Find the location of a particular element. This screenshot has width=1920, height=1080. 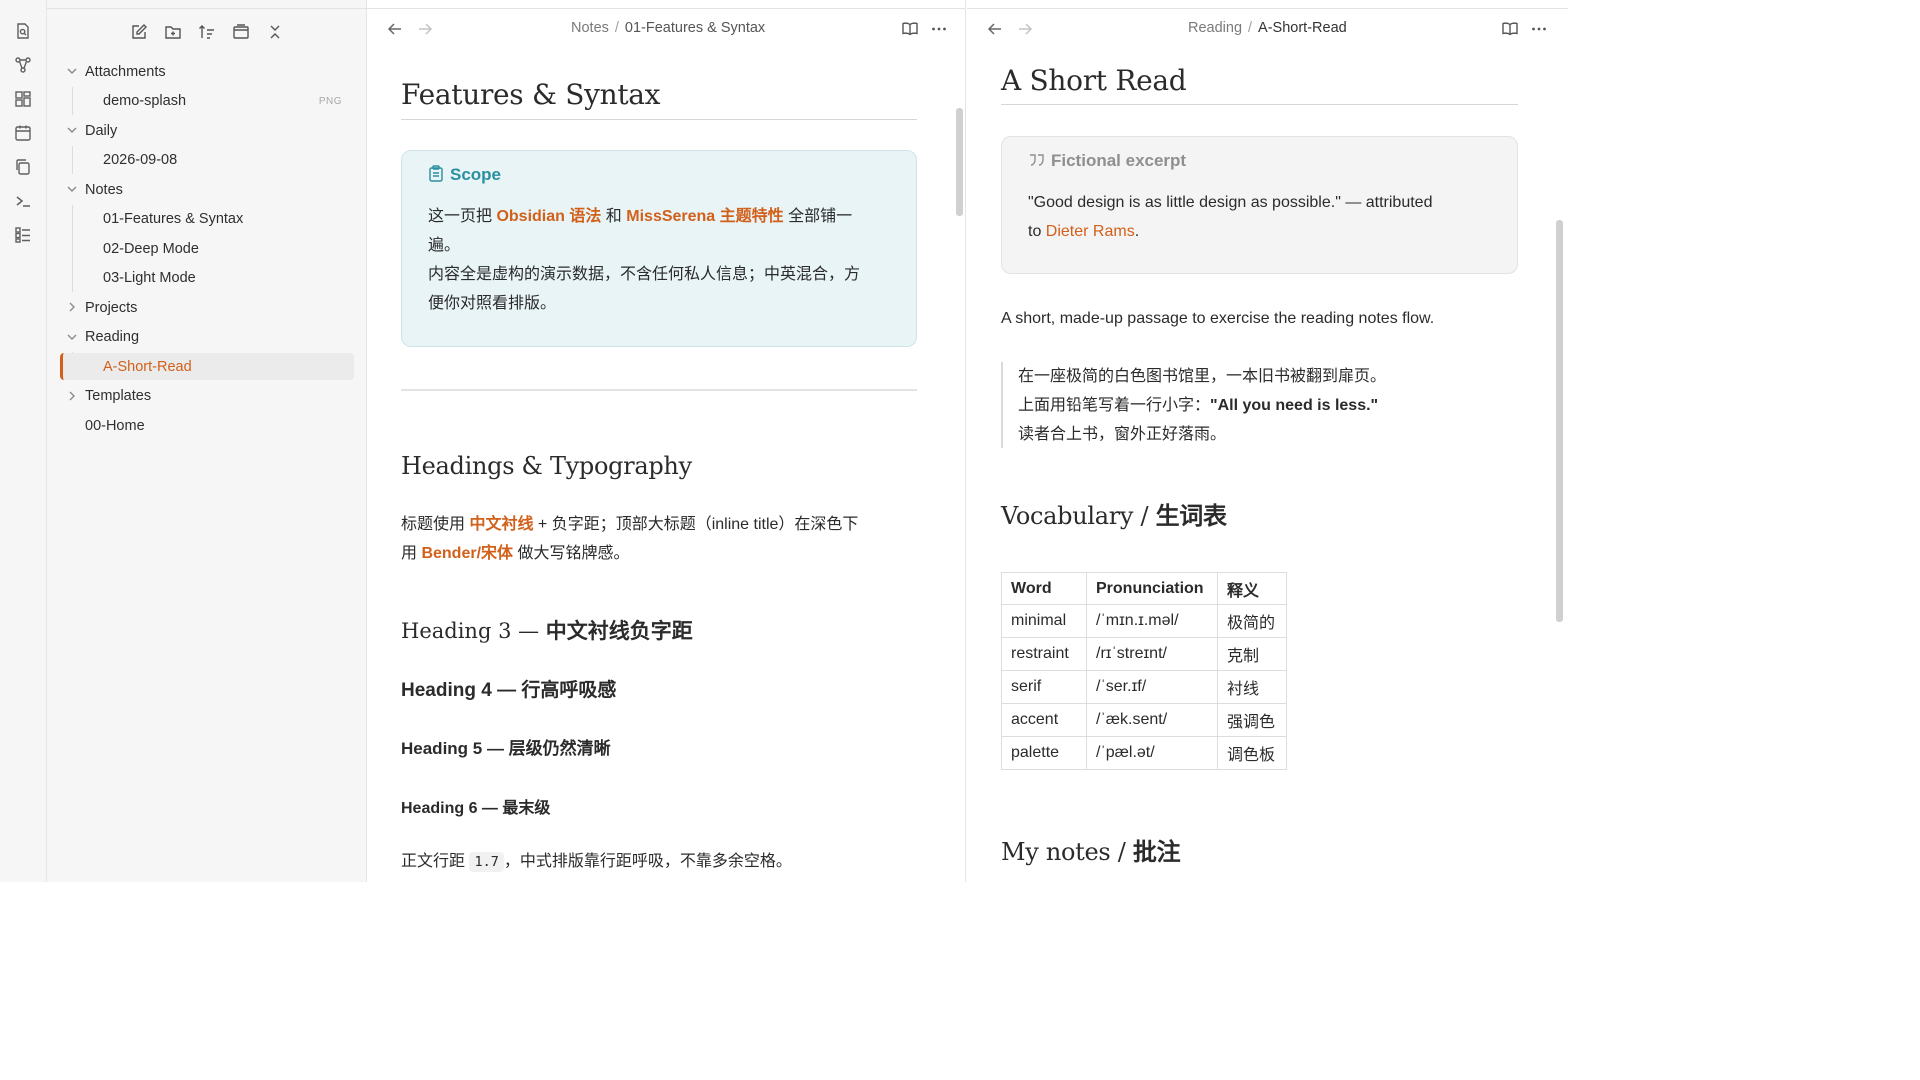

tree-folder: Notes is located at coordinates (207, 189).